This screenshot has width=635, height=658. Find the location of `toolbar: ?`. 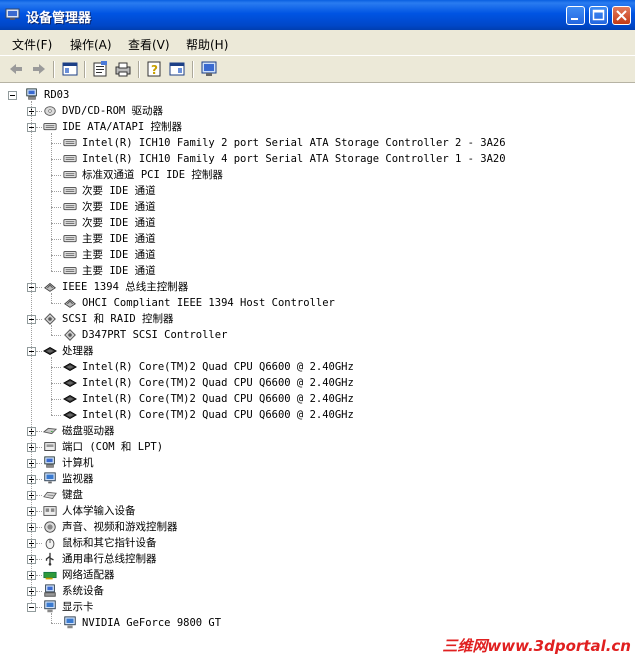

toolbar: ? is located at coordinates (317, 69).